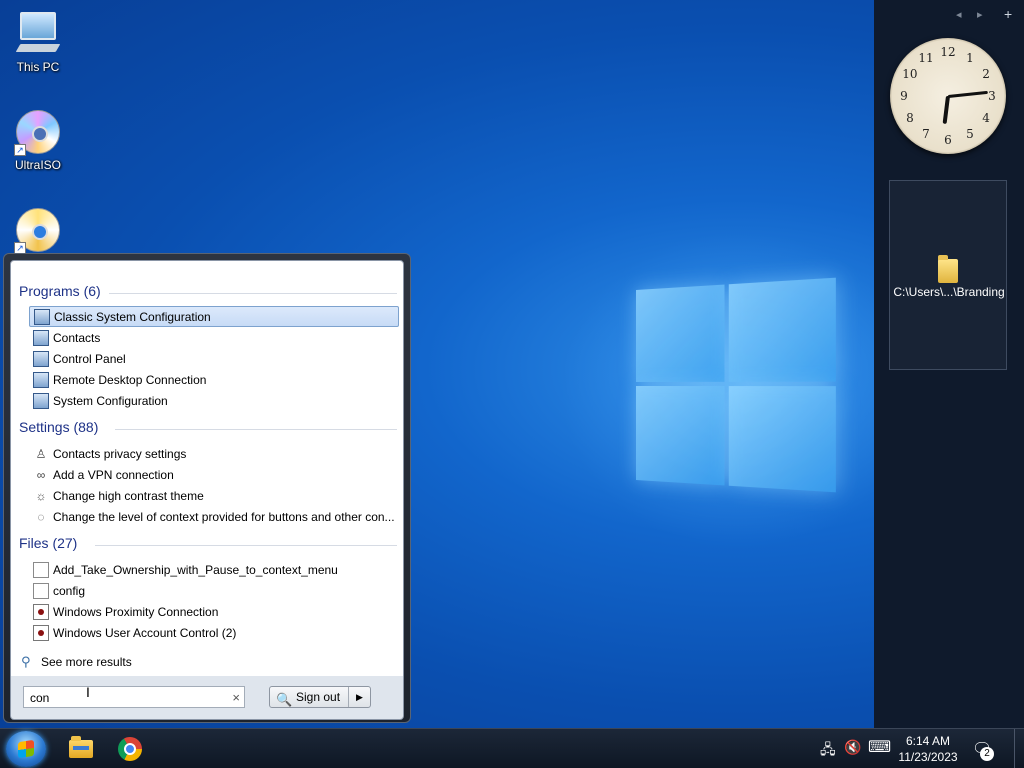  I want to click on remote-desktop-icon, so click(41, 379).